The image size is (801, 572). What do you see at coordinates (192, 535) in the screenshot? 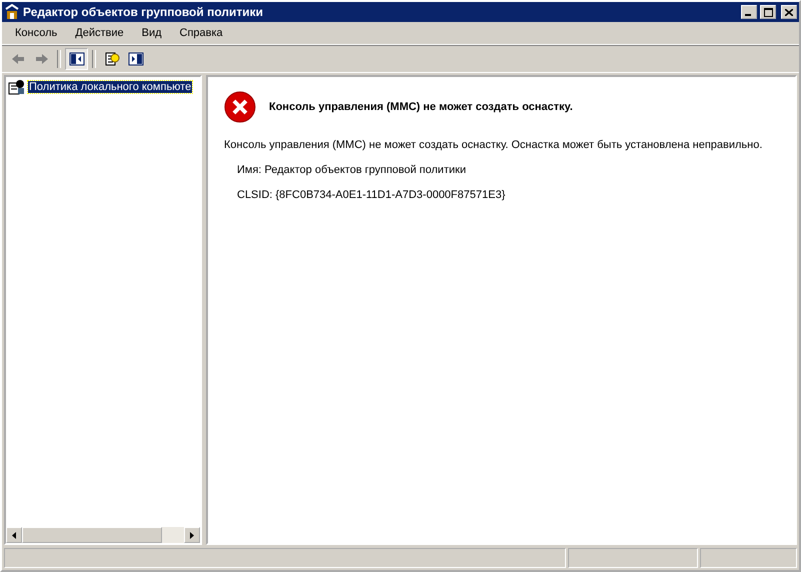
I see `right-arrow-icon` at bounding box center [192, 535].